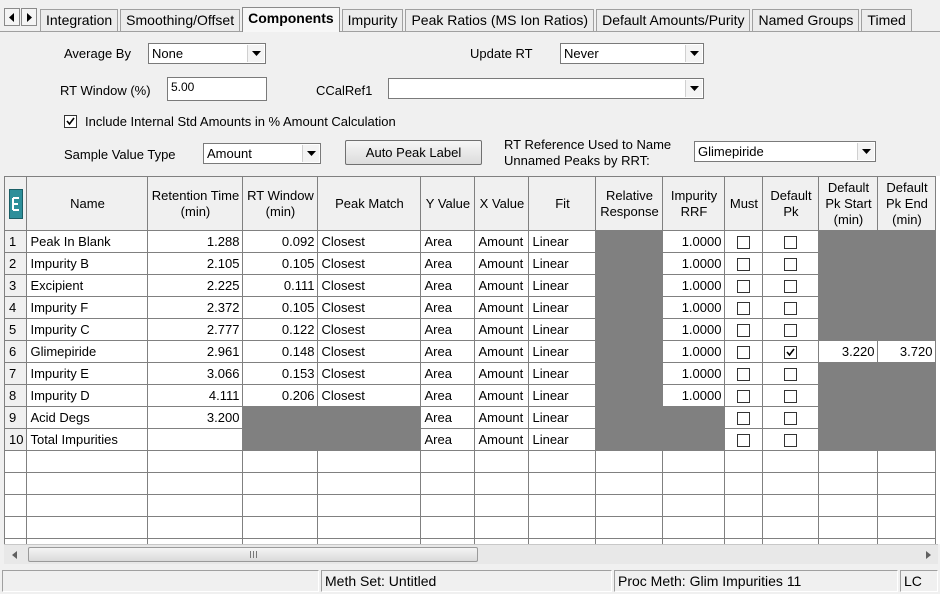 This screenshot has width=940, height=594. I want to click on row-header: 2, so click(16, 263).